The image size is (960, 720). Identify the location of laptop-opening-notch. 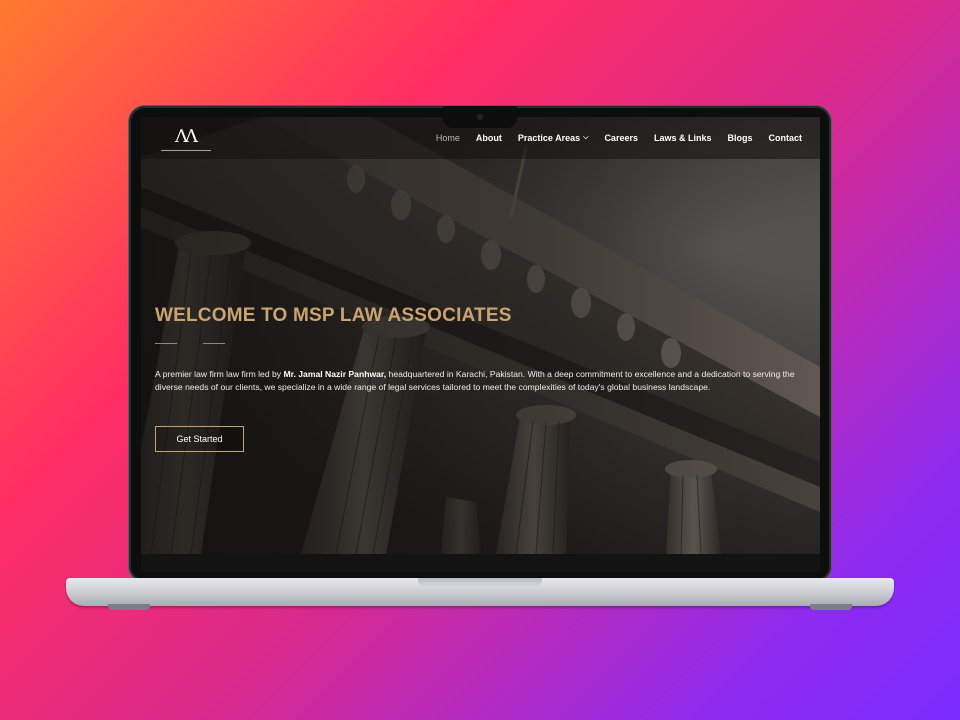
(480, 583).